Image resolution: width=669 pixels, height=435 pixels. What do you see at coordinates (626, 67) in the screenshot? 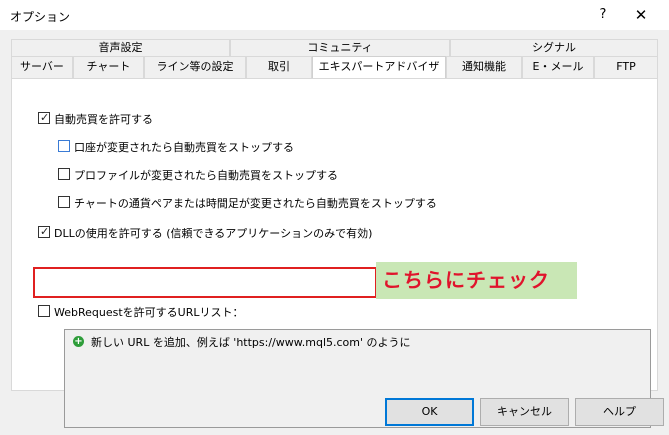
I see `tab-ftp: FTP` at bounding box center [626, 67].